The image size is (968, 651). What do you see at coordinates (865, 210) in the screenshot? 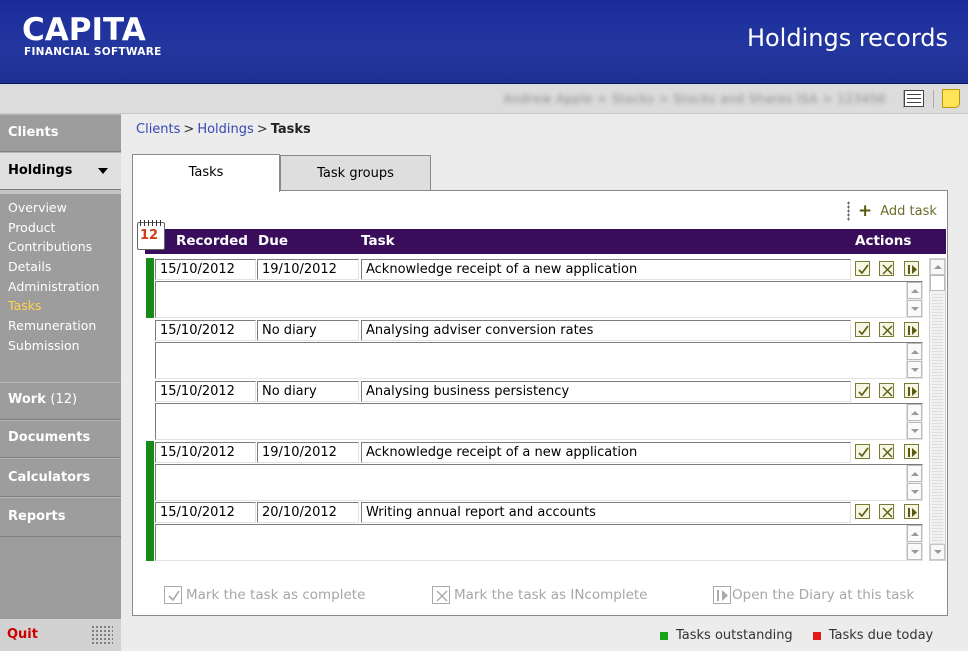
I see `plus-icon: +` at bounding box center [865, 210].